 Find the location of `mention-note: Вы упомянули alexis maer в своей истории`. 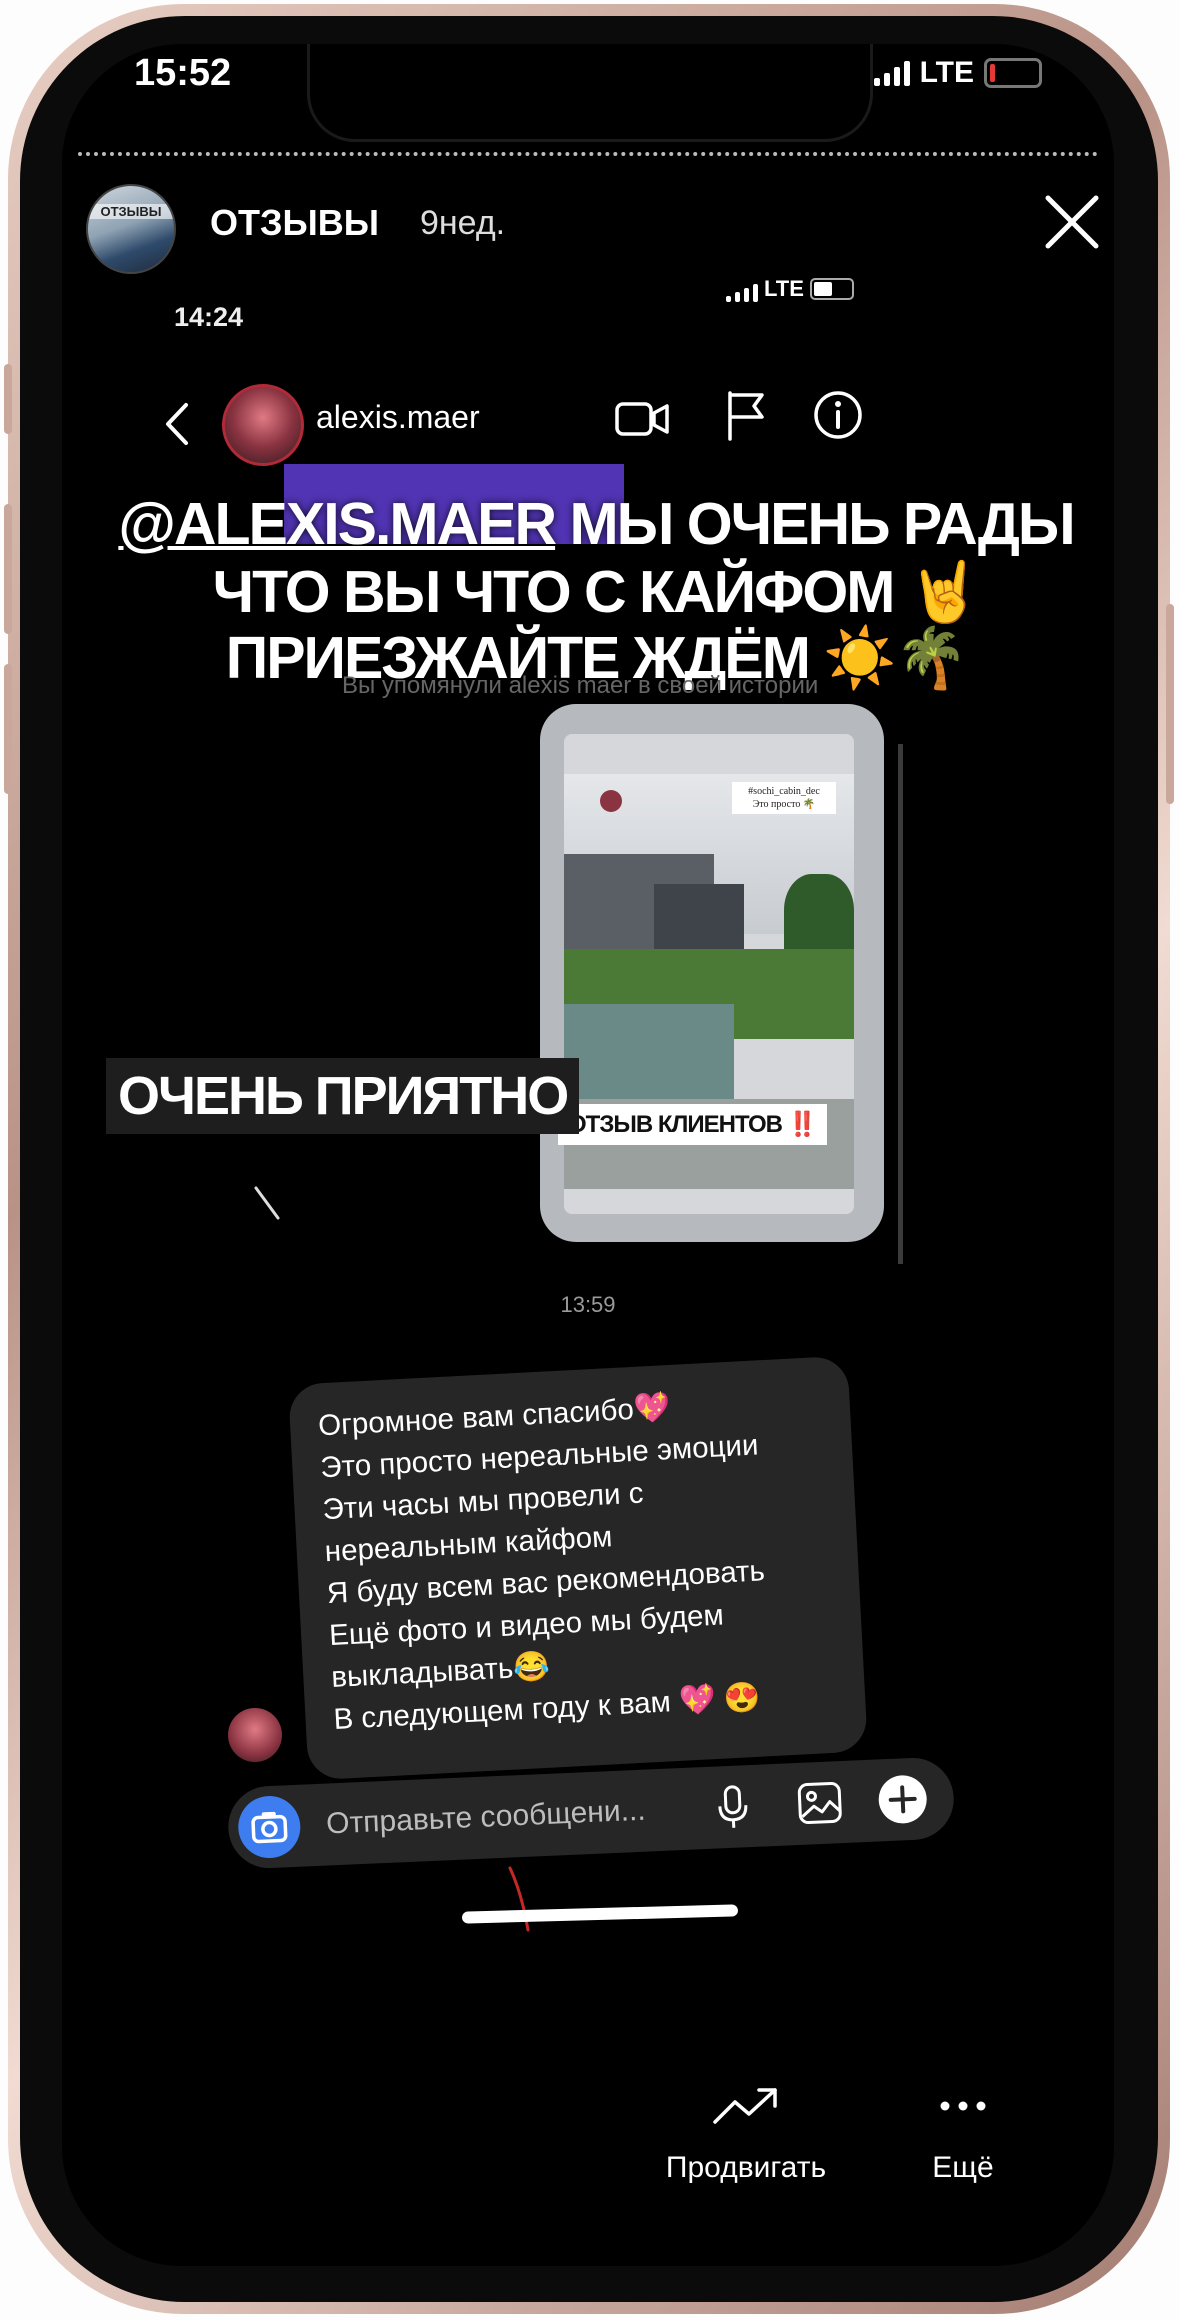

mention-note: Вы упомянули alexis maer в своей истории is located at coordinates (580, 685).